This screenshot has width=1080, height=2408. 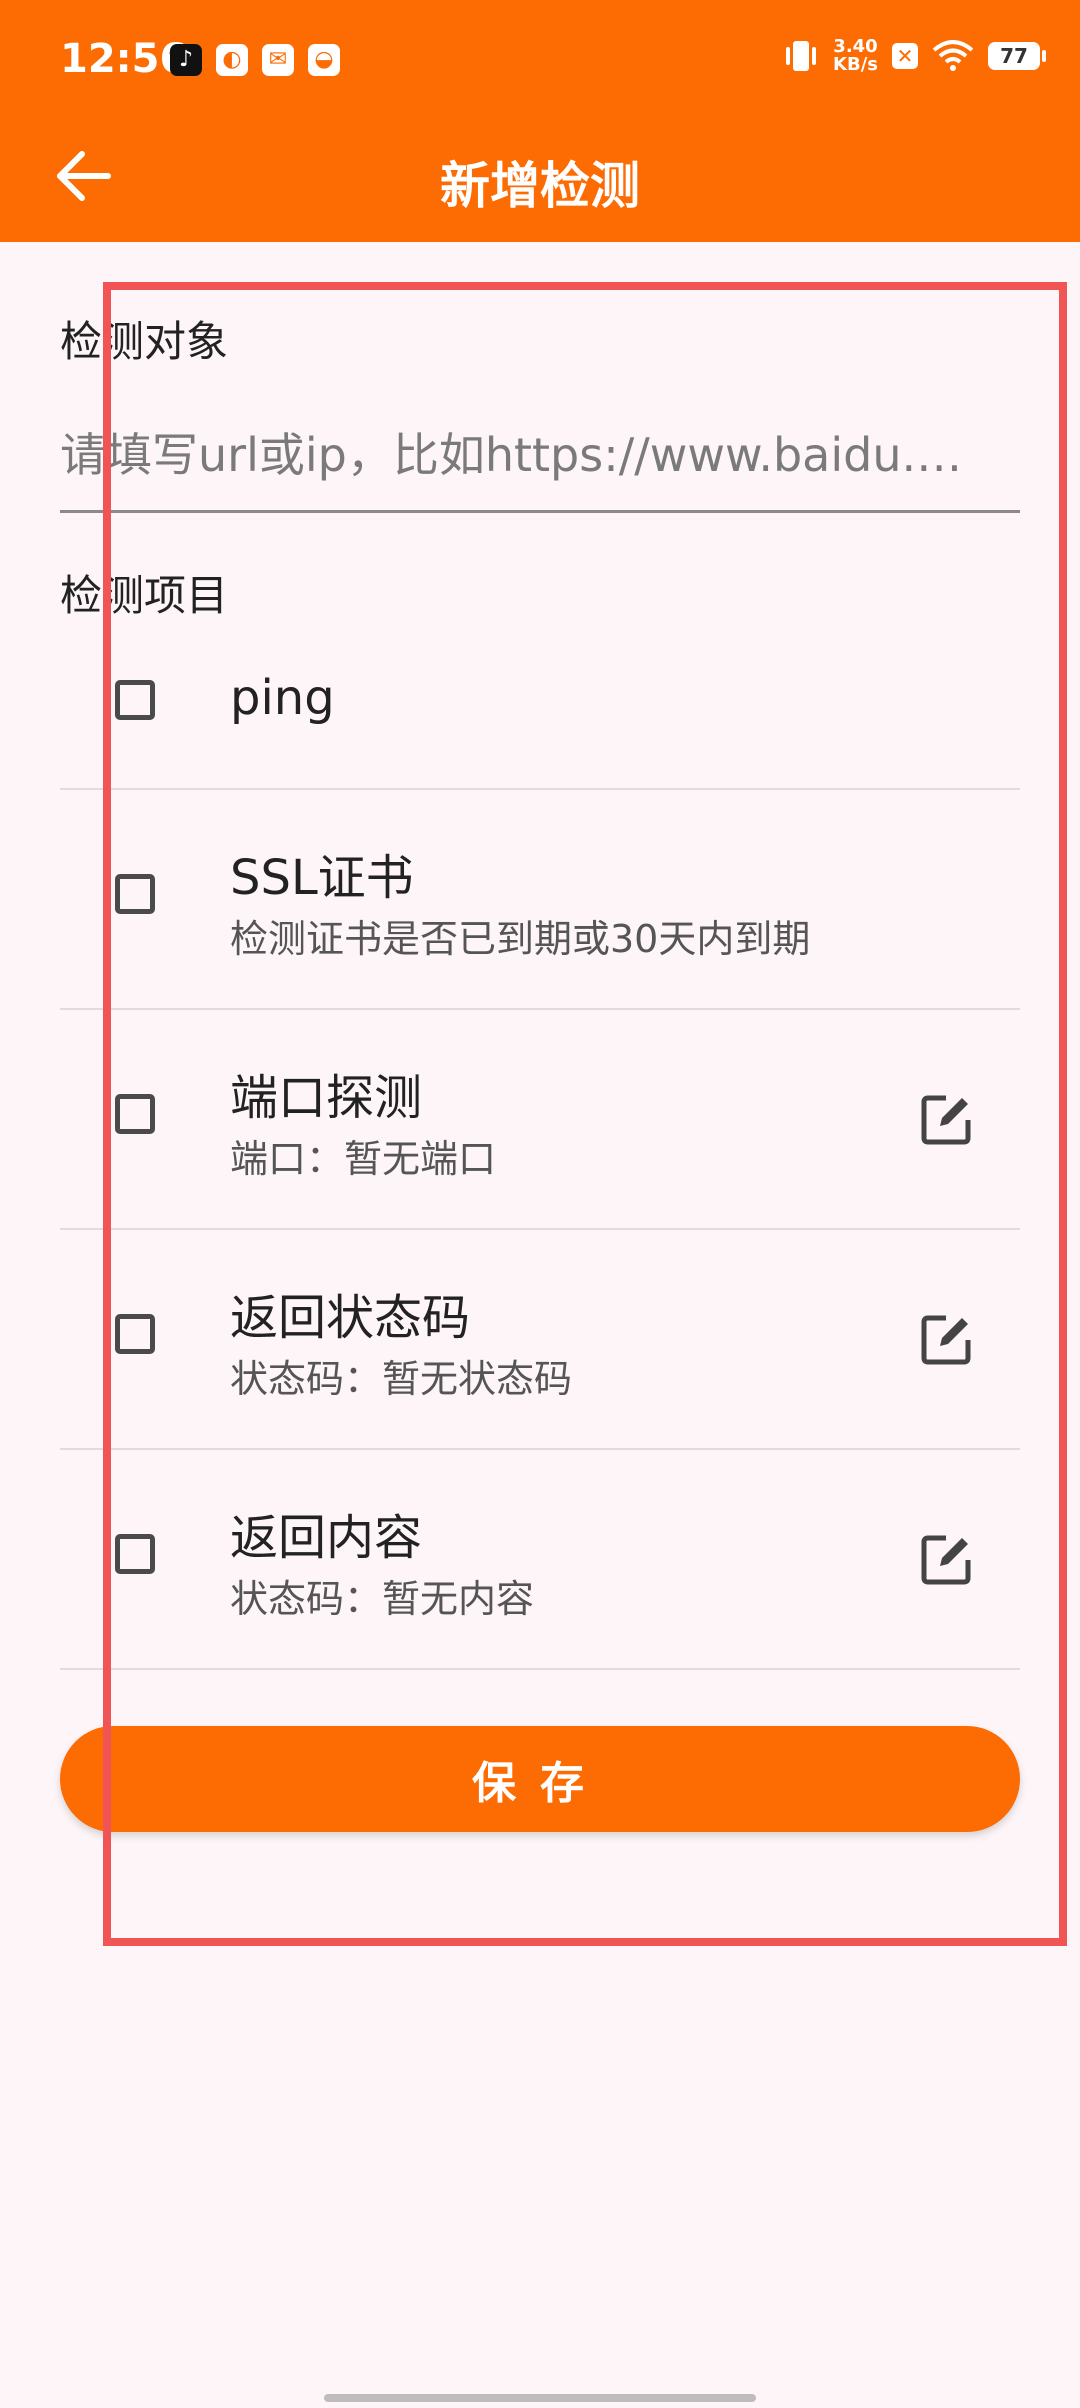 I want to click on home-indicator, so click(x=540, y=2398).